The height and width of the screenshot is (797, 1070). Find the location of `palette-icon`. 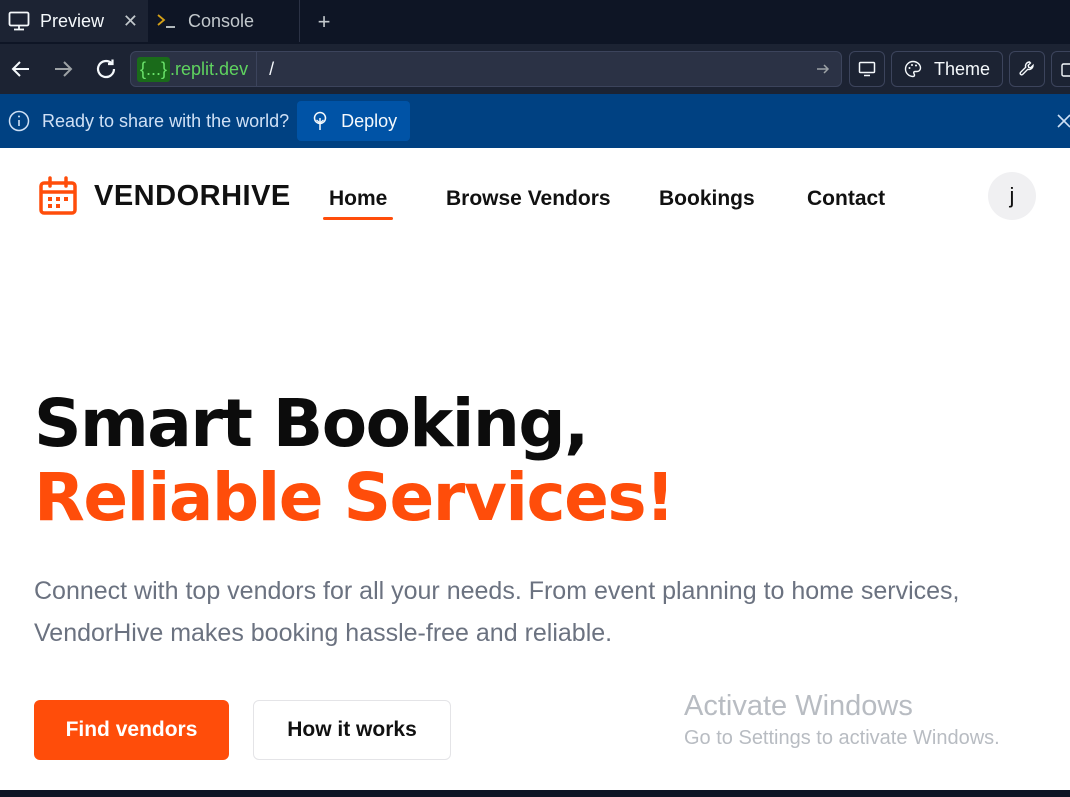

palette-icon is located at coordinates (913, 69).